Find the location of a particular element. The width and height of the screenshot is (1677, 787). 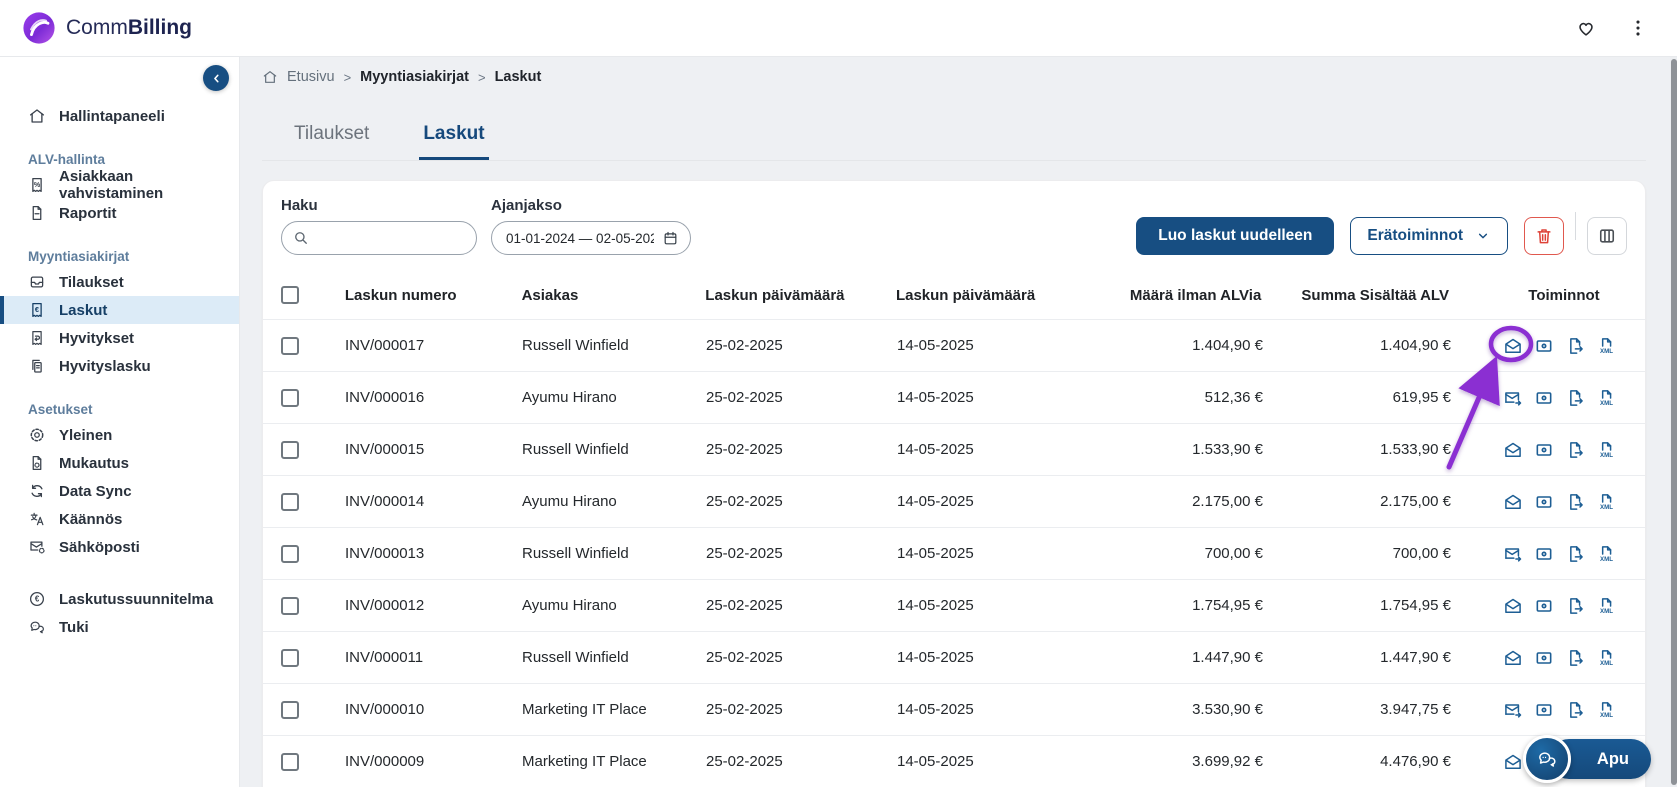

header-due-date: Laskun päivämäärä is located at coordinates (976, 295).